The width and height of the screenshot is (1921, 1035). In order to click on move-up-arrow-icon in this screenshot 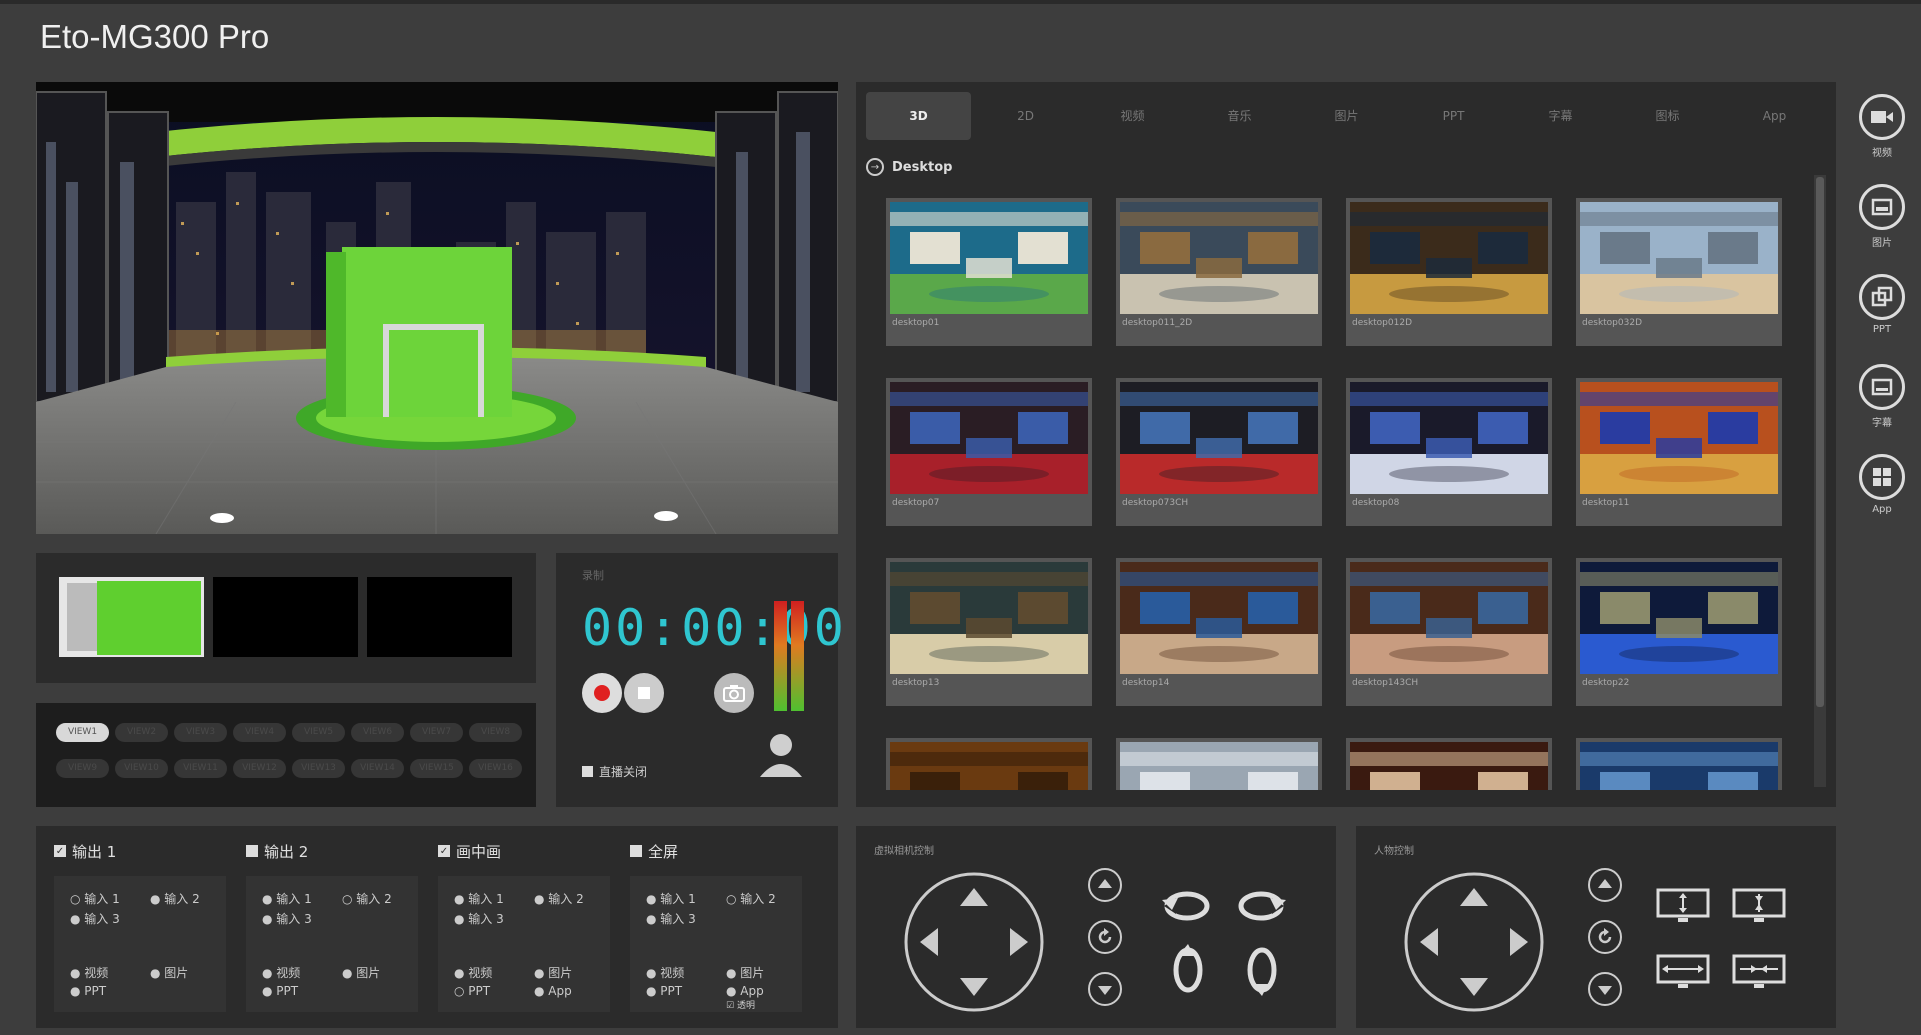, I will do `click(1474, 897)`.